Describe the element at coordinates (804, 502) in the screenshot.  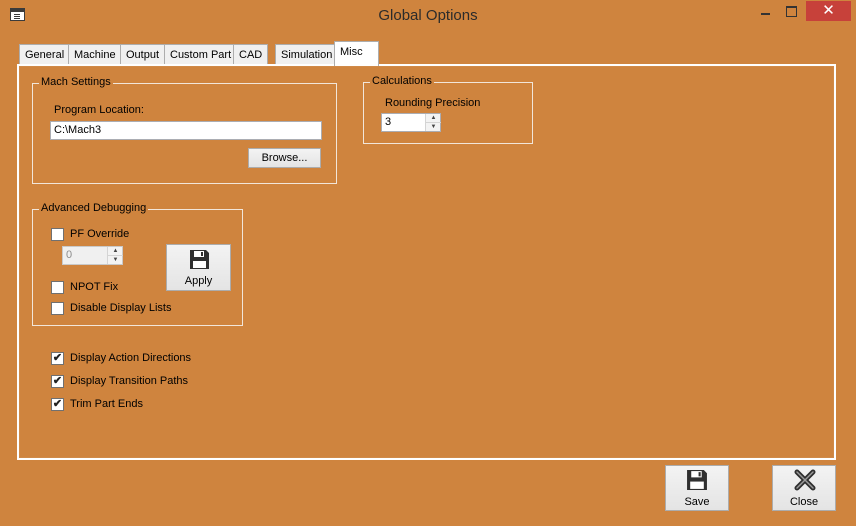
I see `close-button-label: Close` at that location.